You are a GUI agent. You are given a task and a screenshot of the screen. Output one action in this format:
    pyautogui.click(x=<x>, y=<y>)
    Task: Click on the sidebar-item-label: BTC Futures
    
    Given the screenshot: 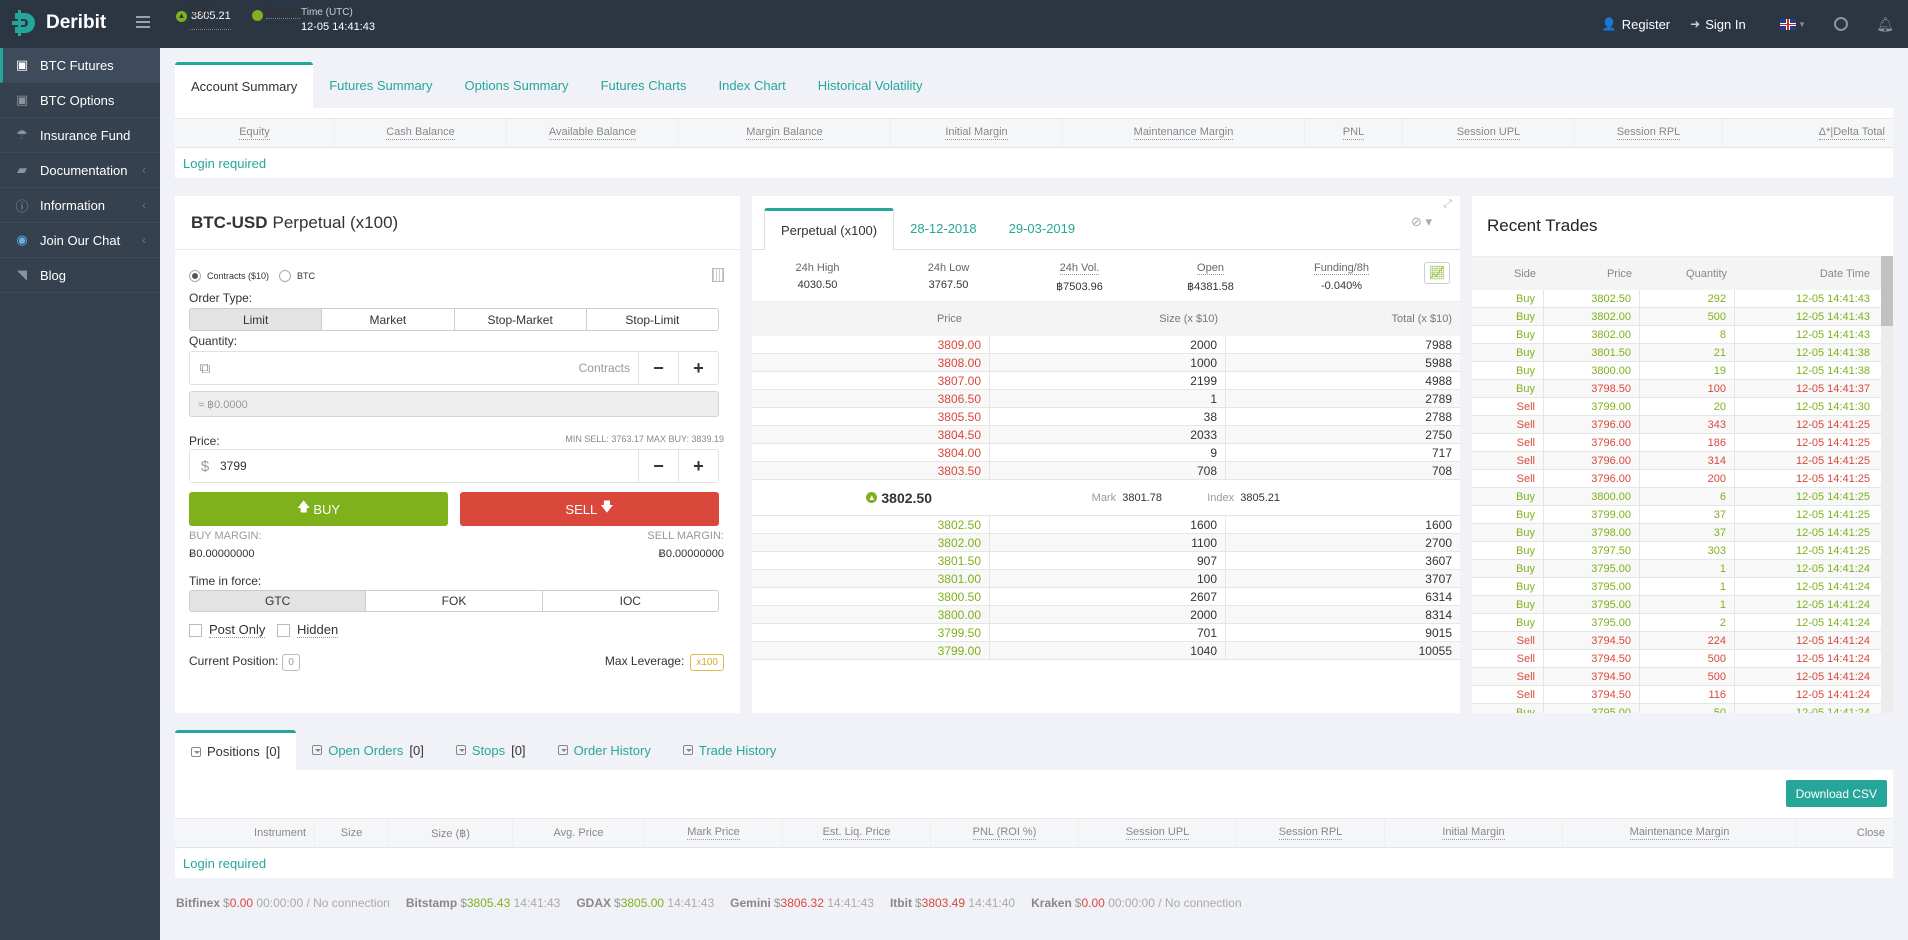 What is the action you would take?
    pyautogui.click(x=77, y=65)
    